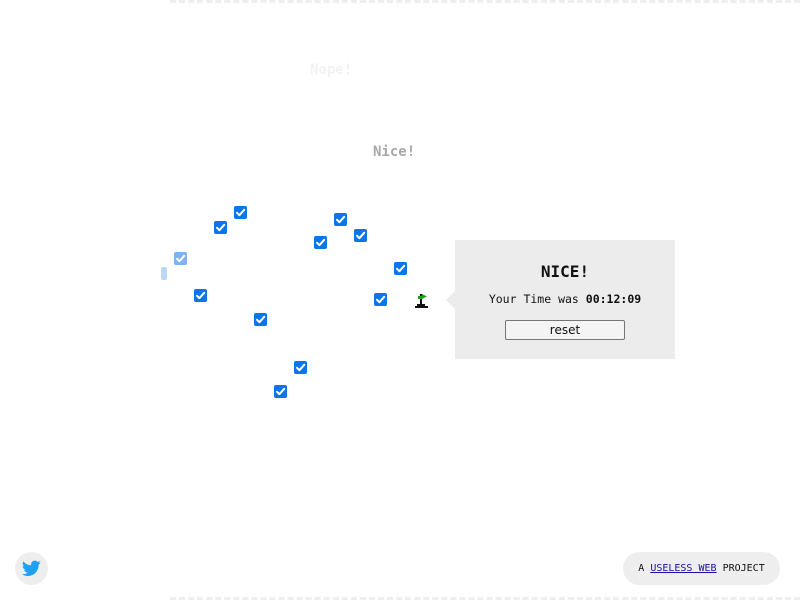 This screenshot has width=800, height=600. I want to click on reset-button: reset, so click(565, 330).